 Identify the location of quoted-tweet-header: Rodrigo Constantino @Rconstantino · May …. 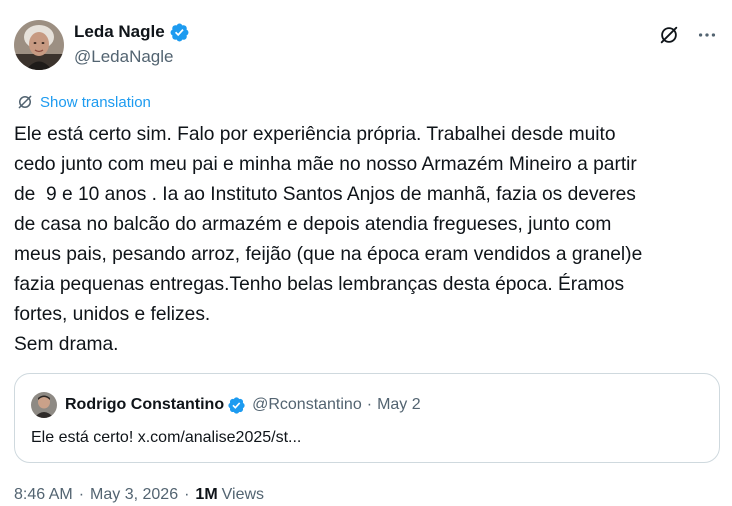
(226, 405).